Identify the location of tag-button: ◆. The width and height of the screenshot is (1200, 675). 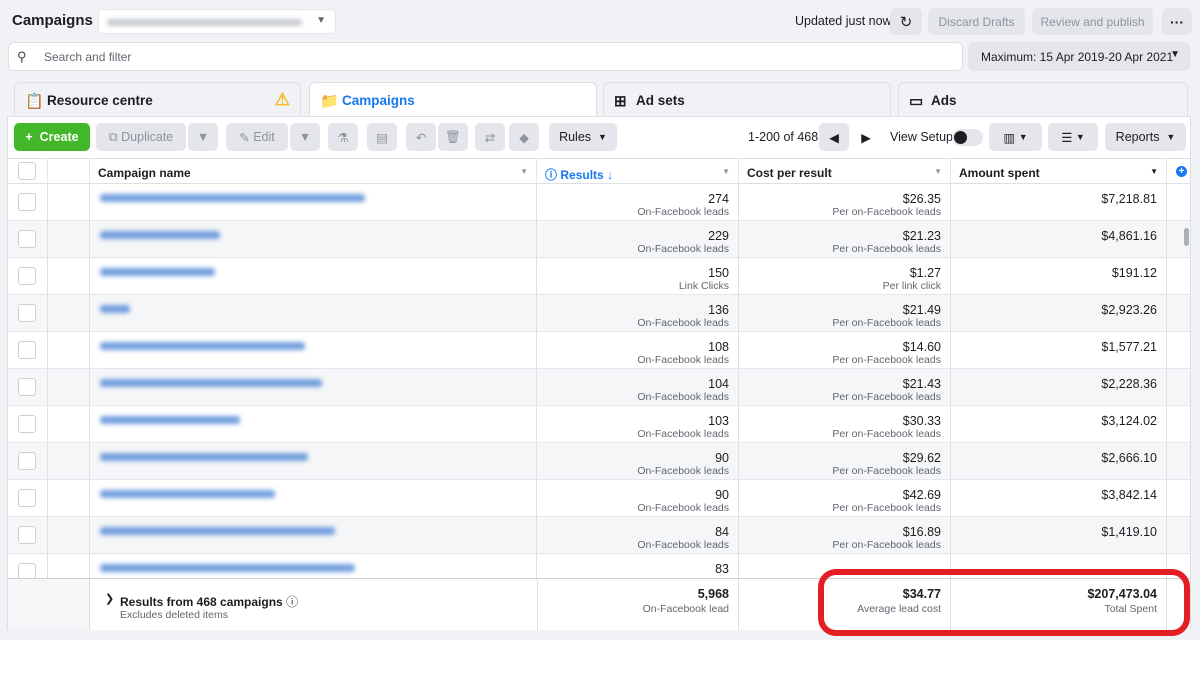
(524, 137).